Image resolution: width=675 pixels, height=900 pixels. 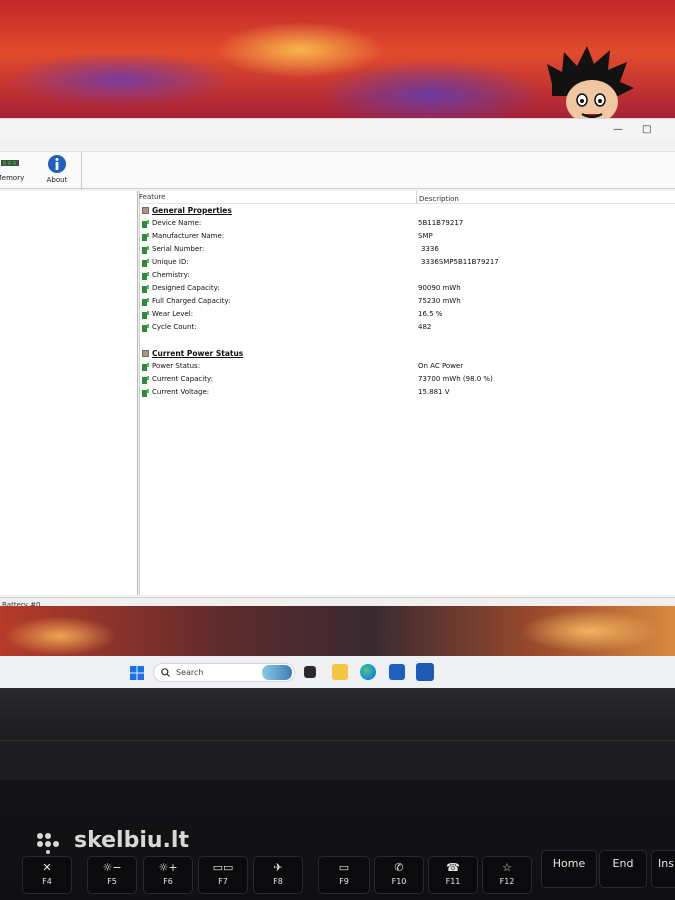 I want to click on table-row: Designed Capacity: 90090 mWh, so click(x=407, y=288).